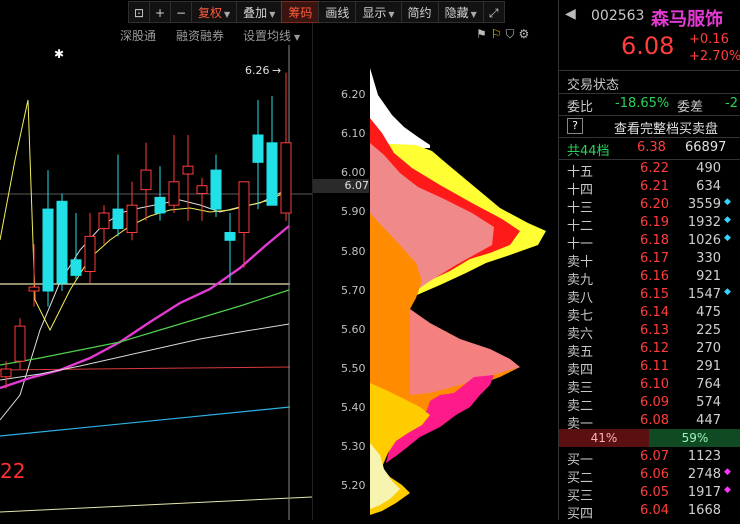  I want to click on level-price: 6.12, so click(654, 348).